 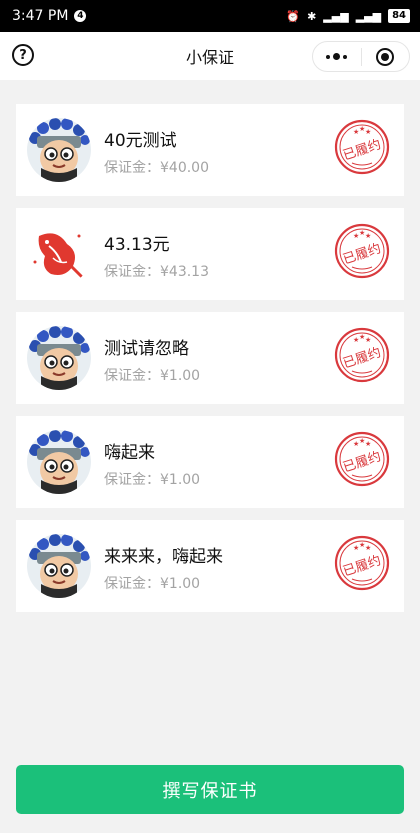 What do you see at coordinates (210, 462) in the screenshot?
I see `pledge-card: 嗨起来 保证金：¥1.00 ★ ★ ★ 已履约` at bounding box center [210, 462].